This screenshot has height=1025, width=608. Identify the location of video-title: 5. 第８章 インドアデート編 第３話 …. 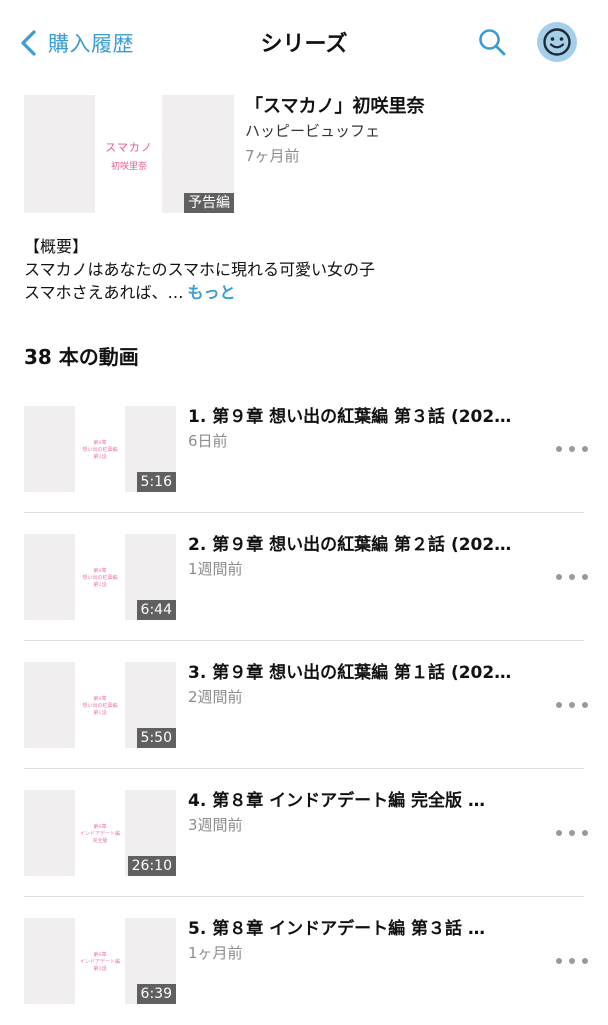
(336, 929).